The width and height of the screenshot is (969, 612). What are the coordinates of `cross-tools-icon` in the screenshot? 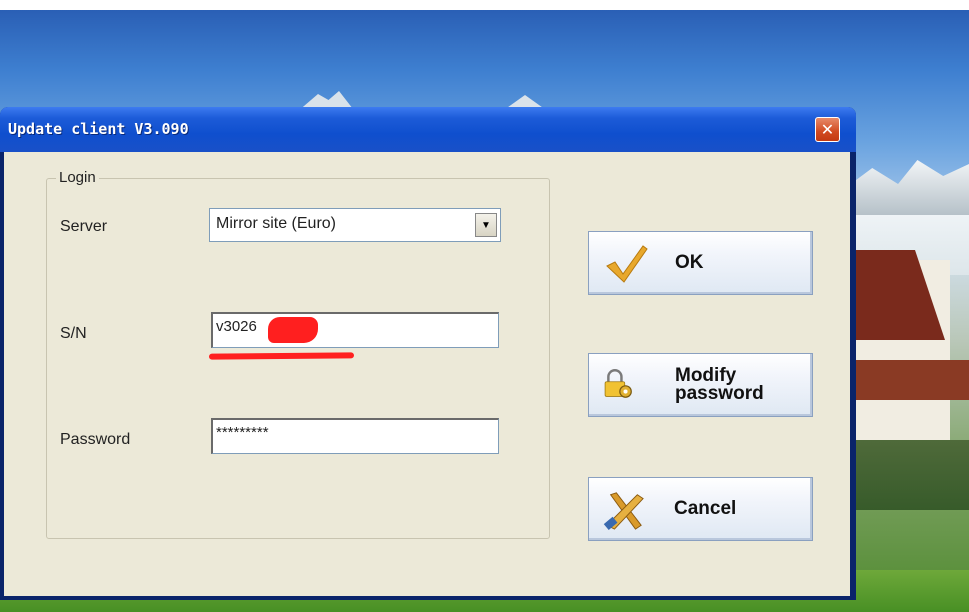 It's located at (623, 511).